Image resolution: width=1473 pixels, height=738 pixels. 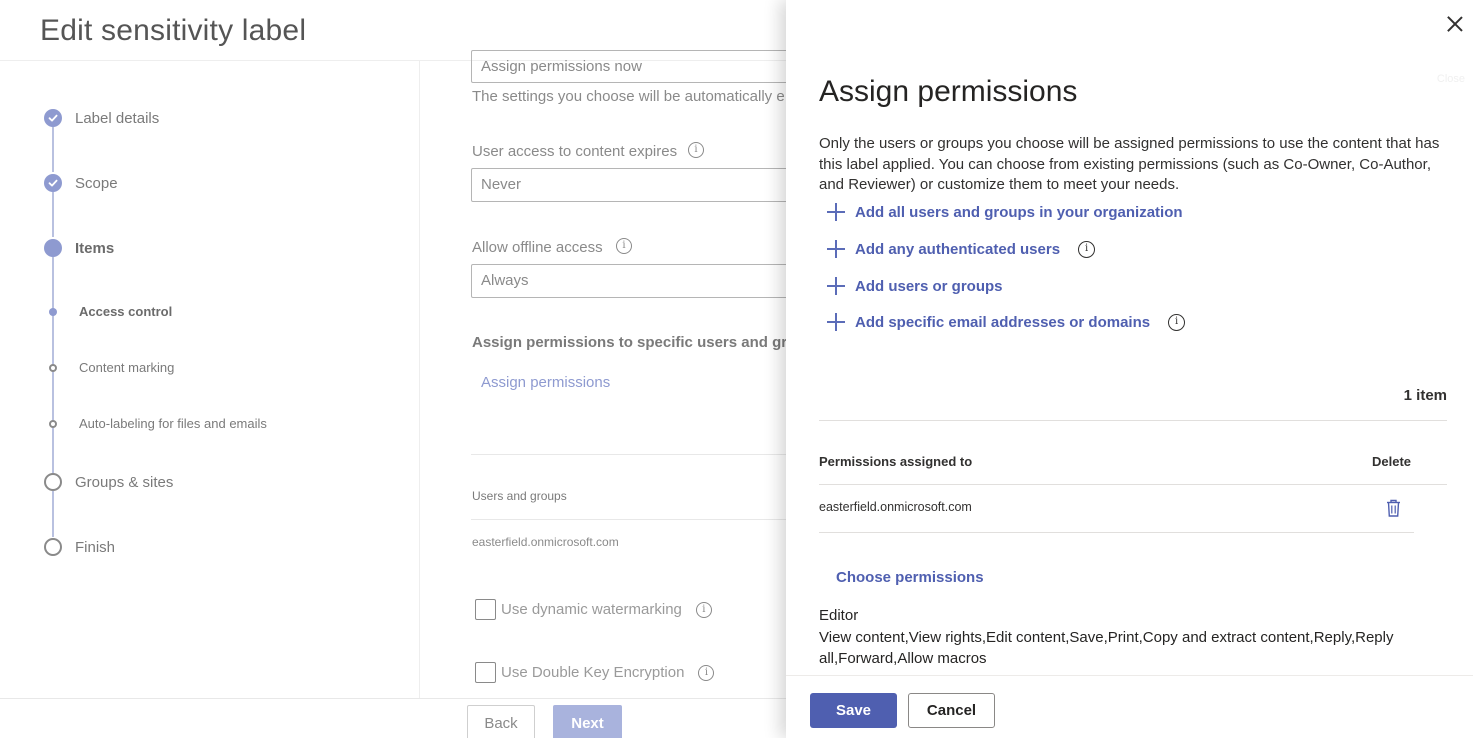 I want to click on expires-label: User access to content expires, so click(x=575, y=151).